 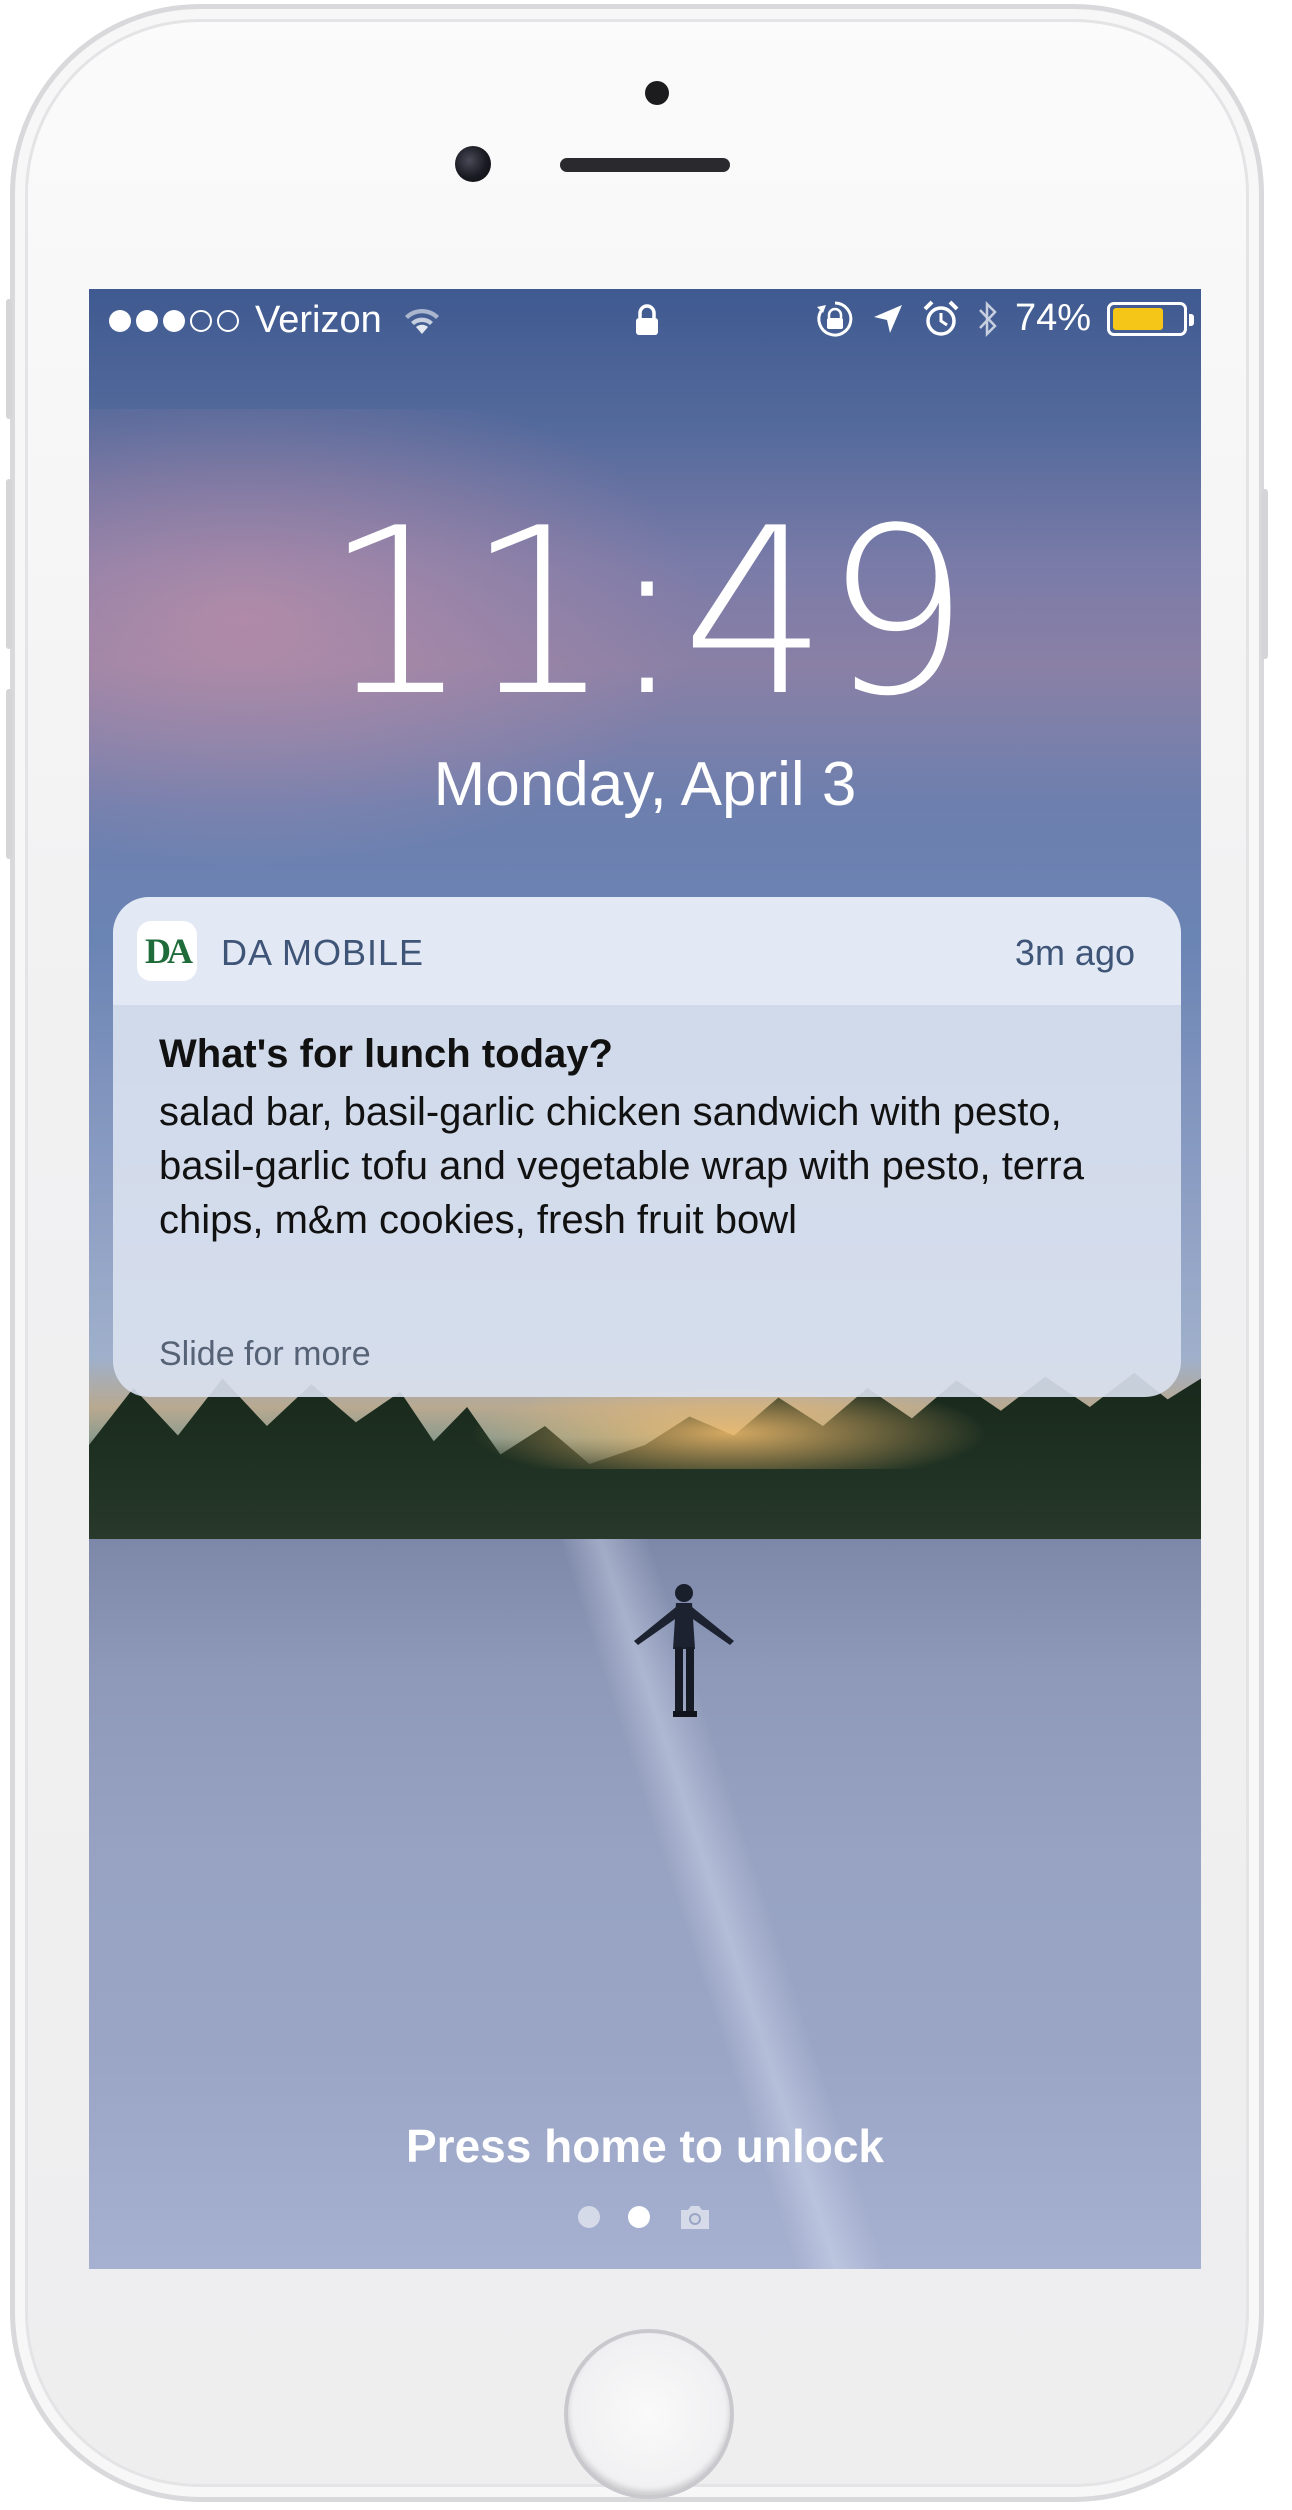 I want to click on battery-percent: 74%, so click(x=1052, y=318).